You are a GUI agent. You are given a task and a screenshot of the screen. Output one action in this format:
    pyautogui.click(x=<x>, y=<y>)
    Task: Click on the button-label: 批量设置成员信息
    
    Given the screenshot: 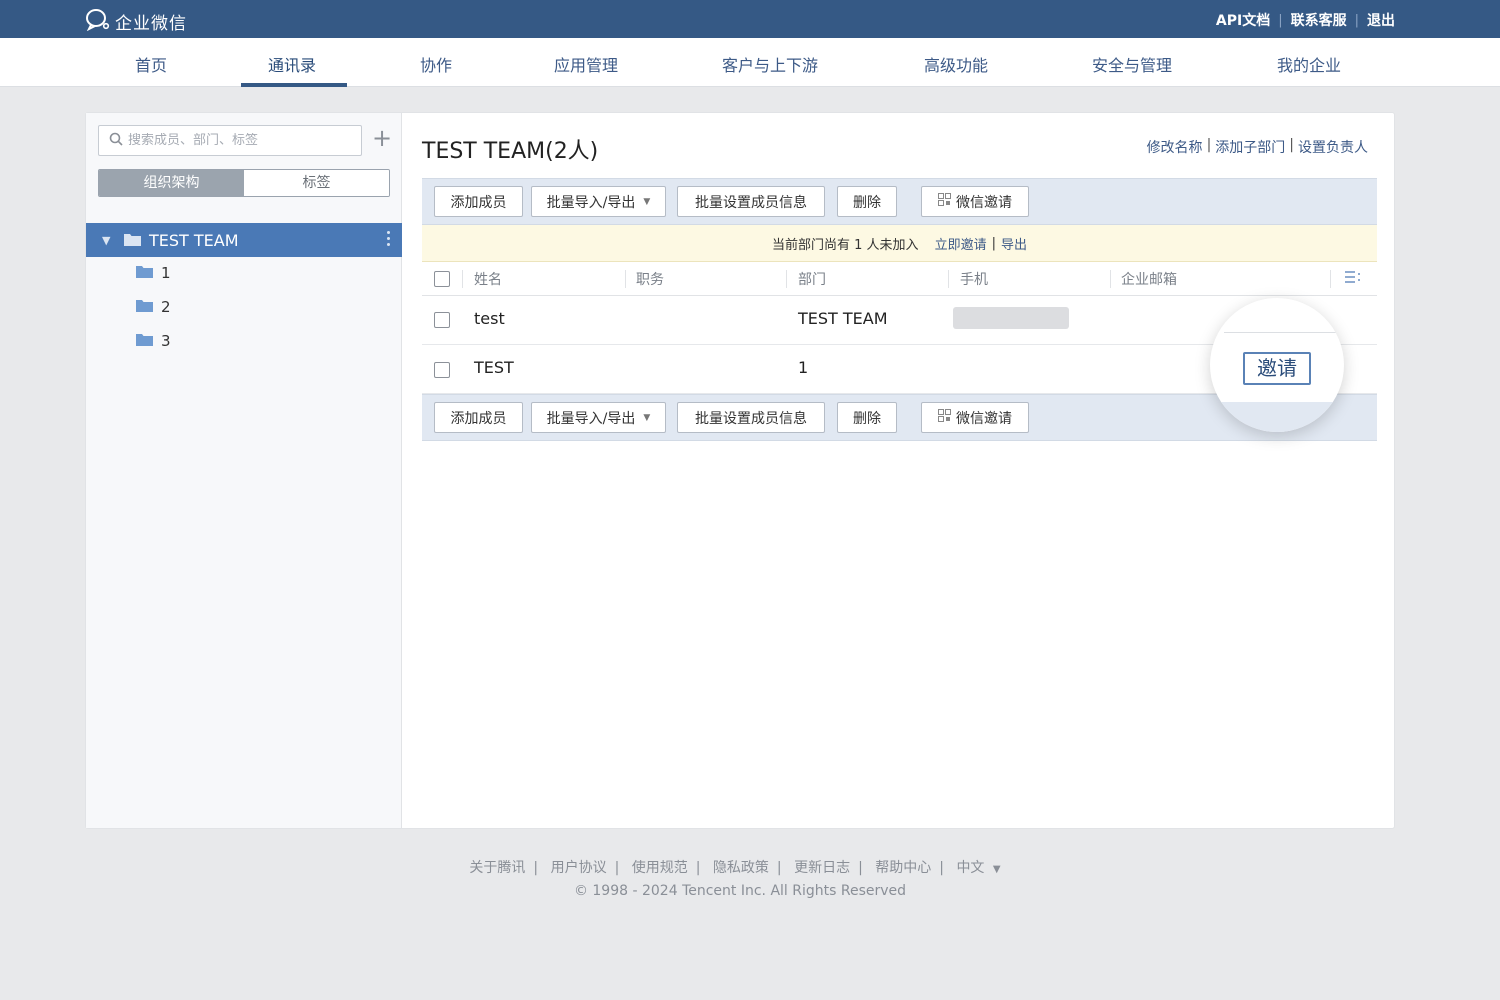 What is the action you would take?
    pyautogui.click(x=751, y=202)
    